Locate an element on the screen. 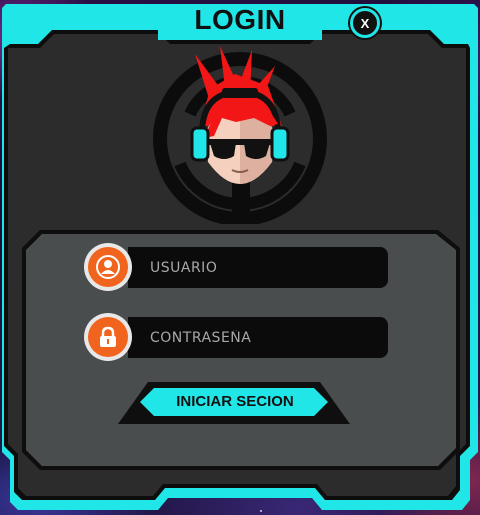  user-icon is located at coordinates (108, 267).